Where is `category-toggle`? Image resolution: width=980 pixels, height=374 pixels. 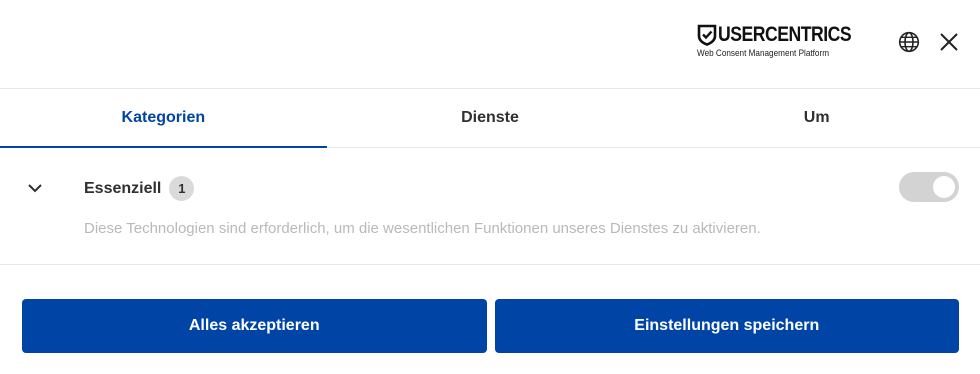 category-toggle is located at coordinates (929, 187).